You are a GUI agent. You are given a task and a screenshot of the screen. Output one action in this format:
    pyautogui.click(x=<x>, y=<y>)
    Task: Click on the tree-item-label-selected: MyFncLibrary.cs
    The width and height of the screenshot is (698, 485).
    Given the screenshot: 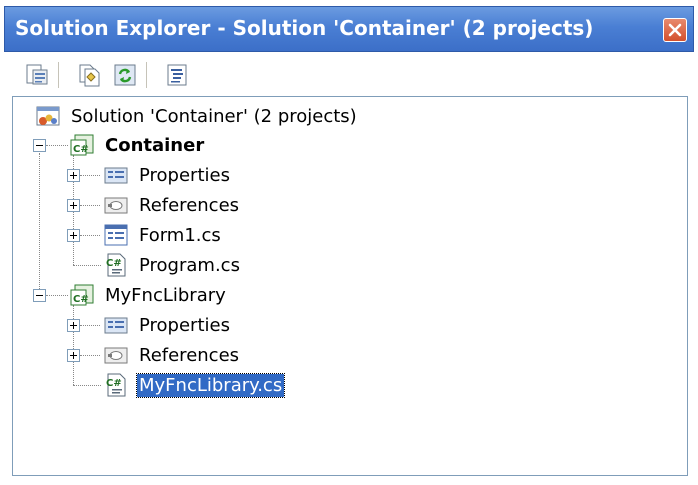 What is the action you would take?
    pyautogui.click(x=210, y=385)
    